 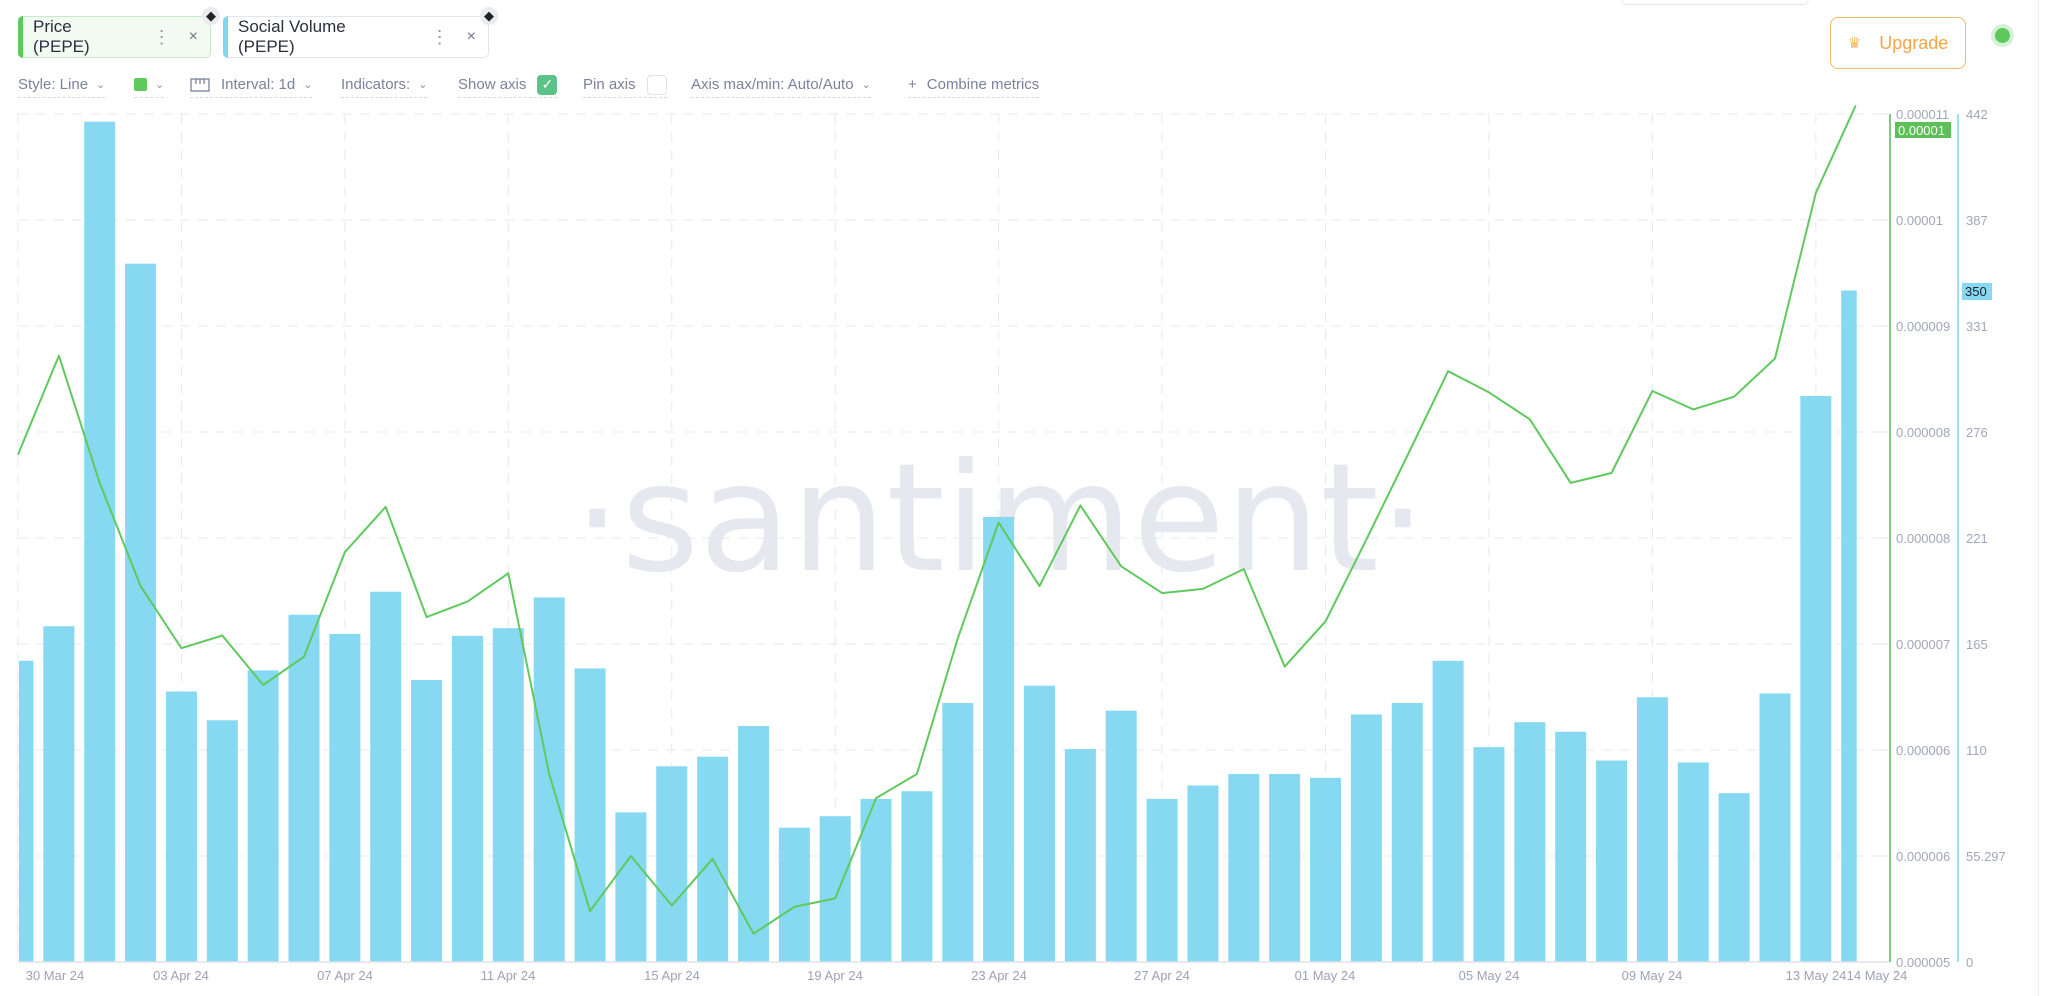 I want to click on volume-axis-tick: 110, so click(x=1976, y=750).